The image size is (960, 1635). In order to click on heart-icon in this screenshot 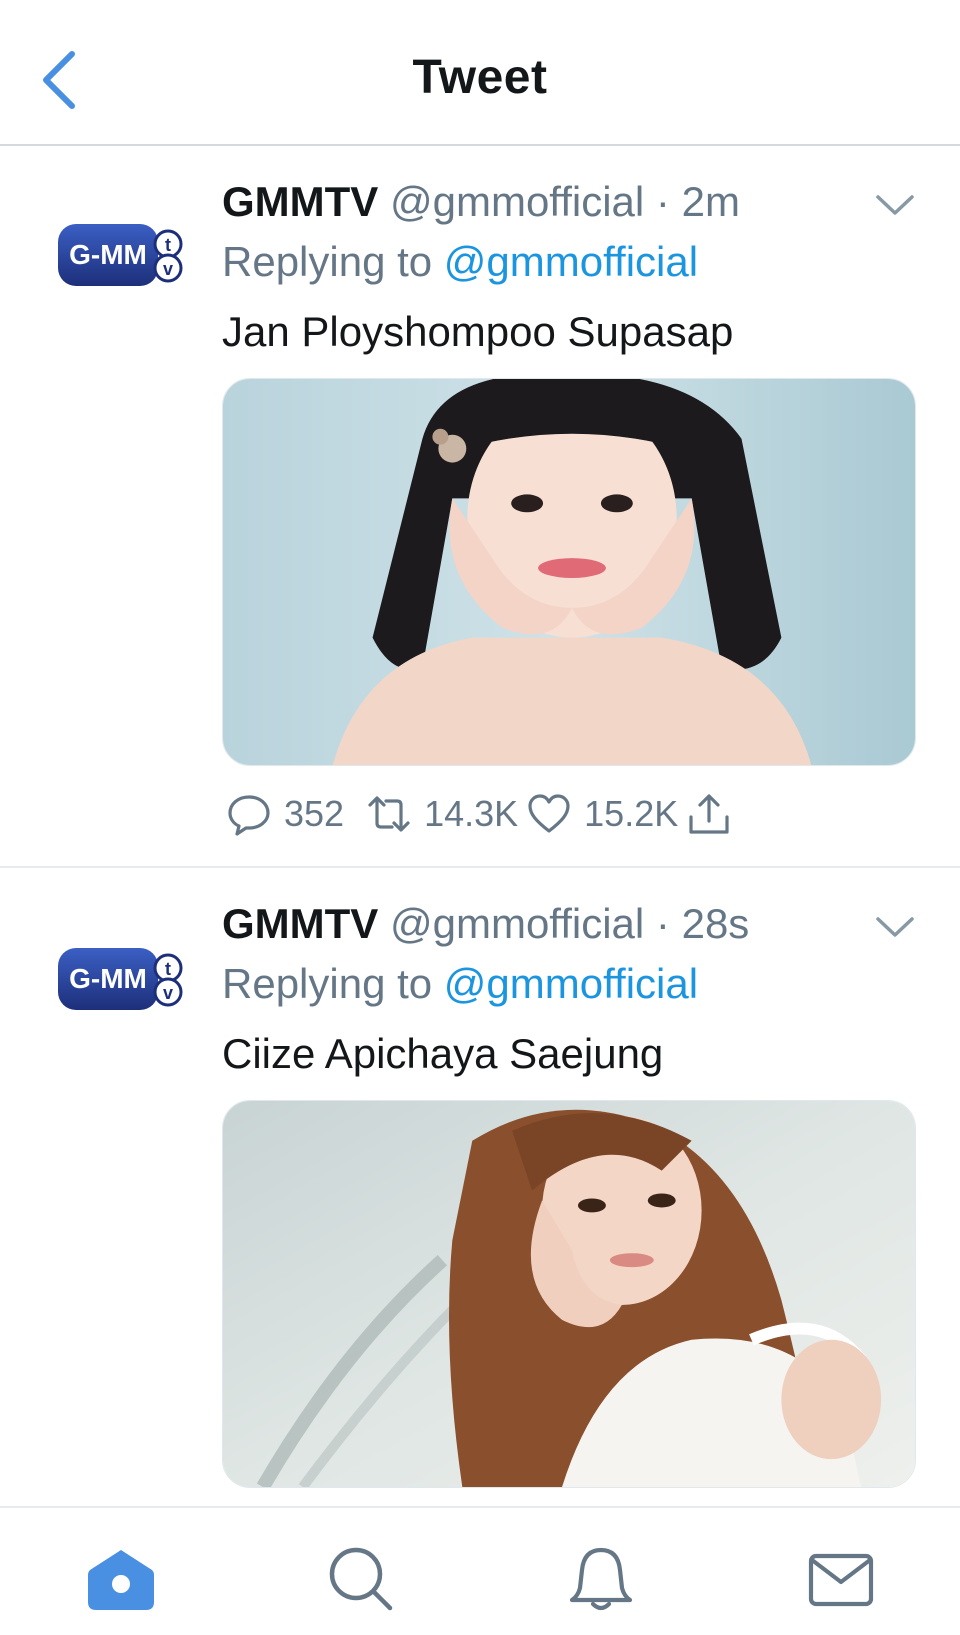, I will do `click(549, 813)`.